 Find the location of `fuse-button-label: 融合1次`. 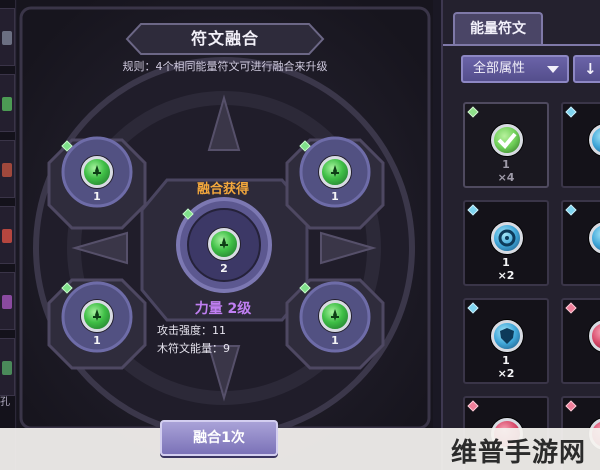

fuse-button-label: 融合1次 is located at coordinates (219, 438).